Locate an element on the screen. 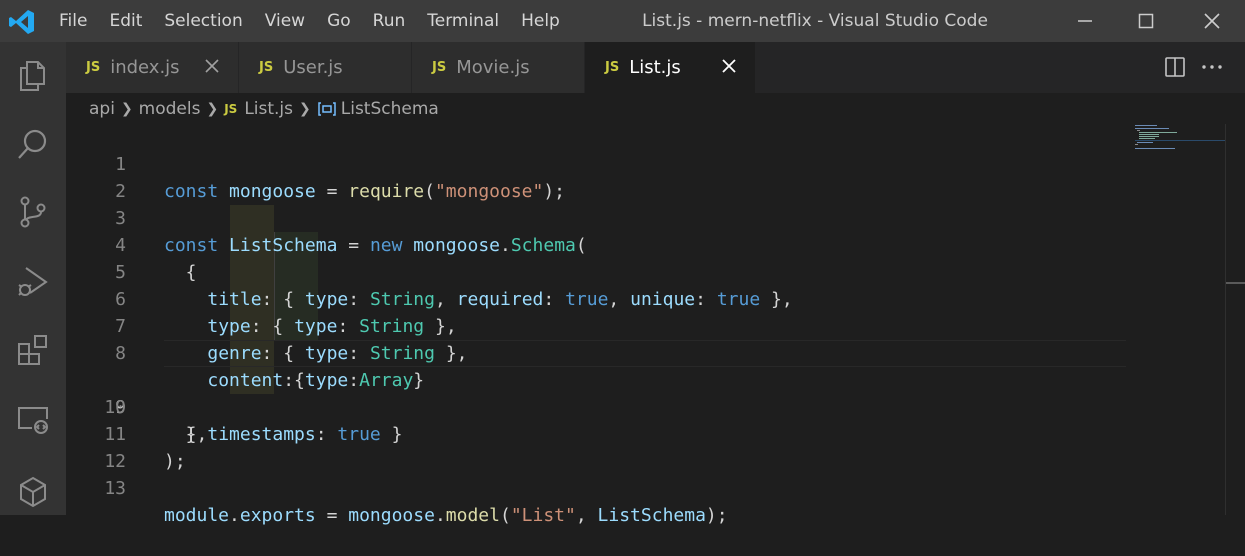  vertical-scrollbar is located at coordinates (1235, 319).